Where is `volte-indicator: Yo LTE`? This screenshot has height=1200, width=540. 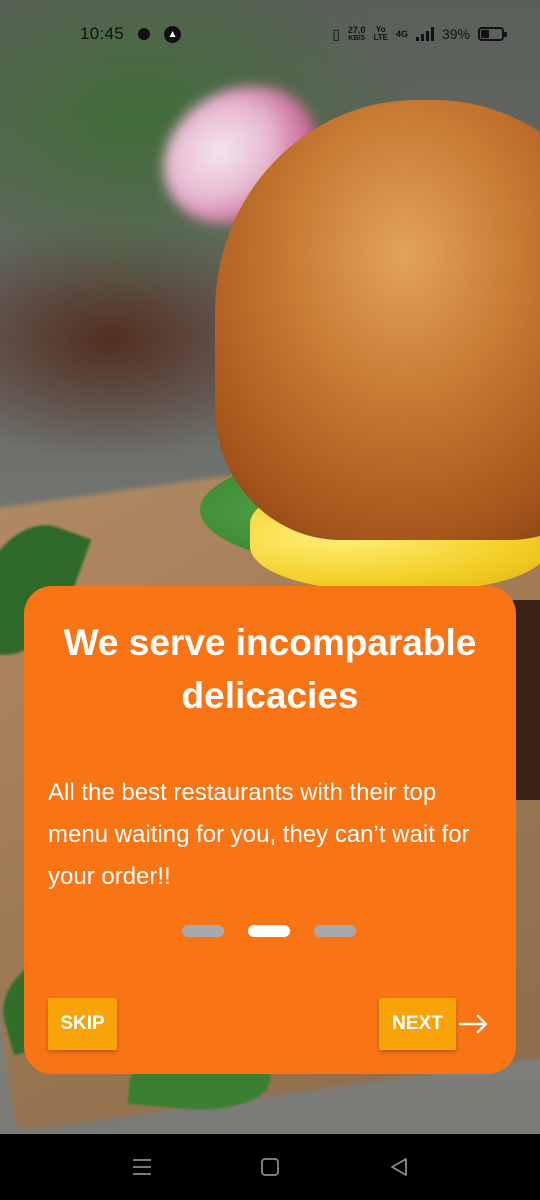
volte-indicator: Yo LTE is located at coordinates (380, 34).